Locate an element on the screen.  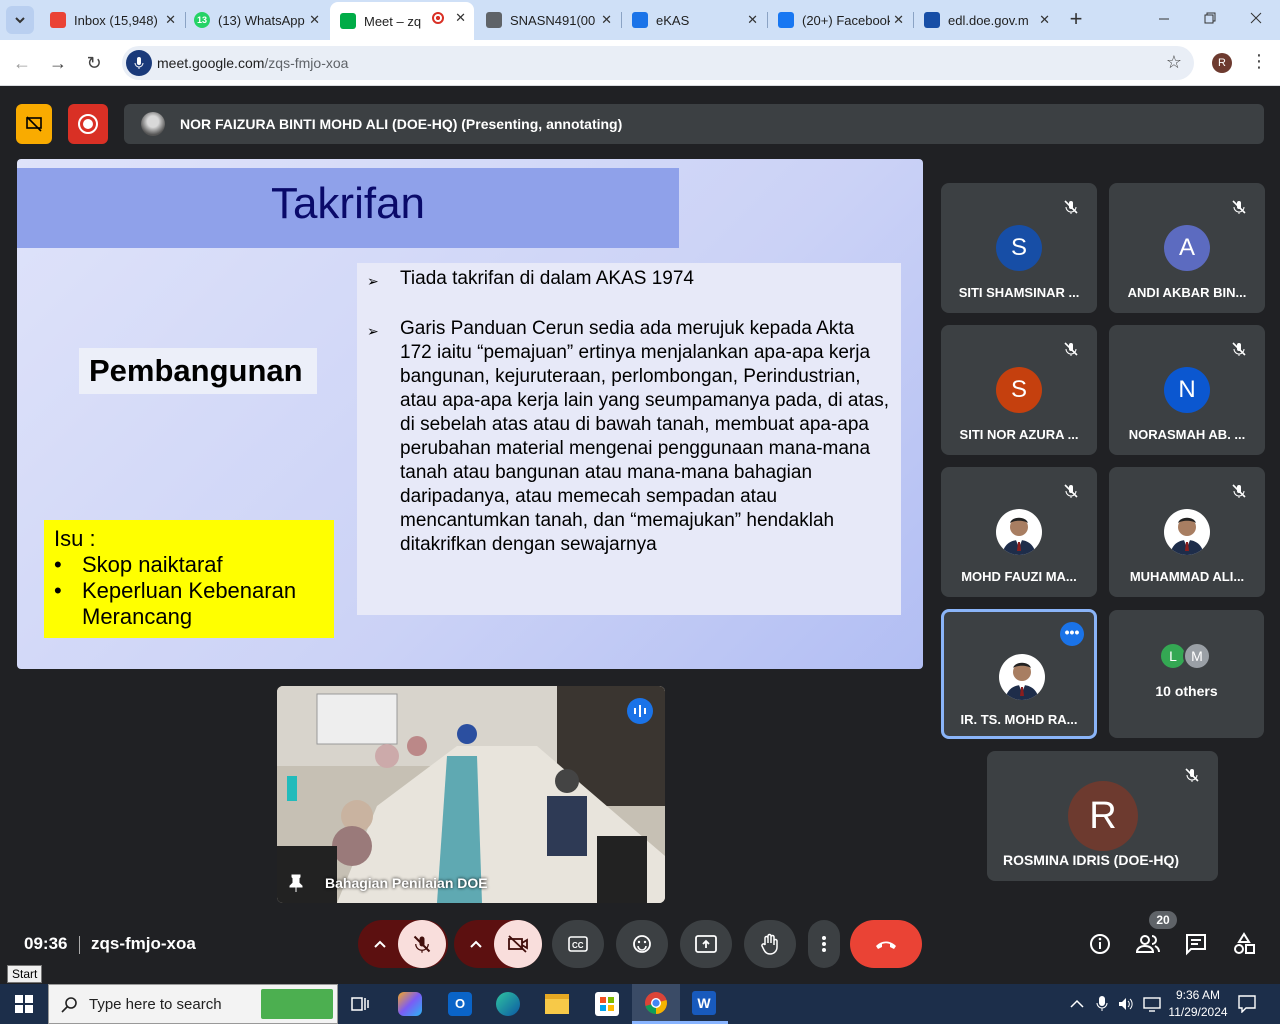
pin-icon is located at coordinates (296, 885).